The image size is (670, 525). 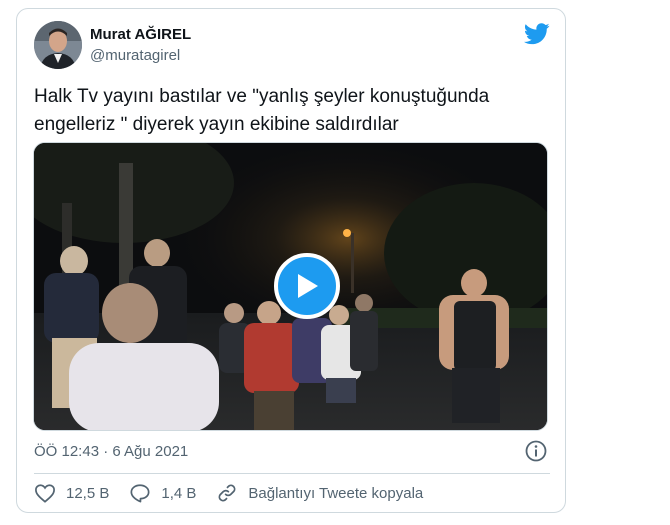 What do you see at coordinates (537, 34) in the screenshot?
I see `twitter-bird-icon` at bounding box center [537, 34].